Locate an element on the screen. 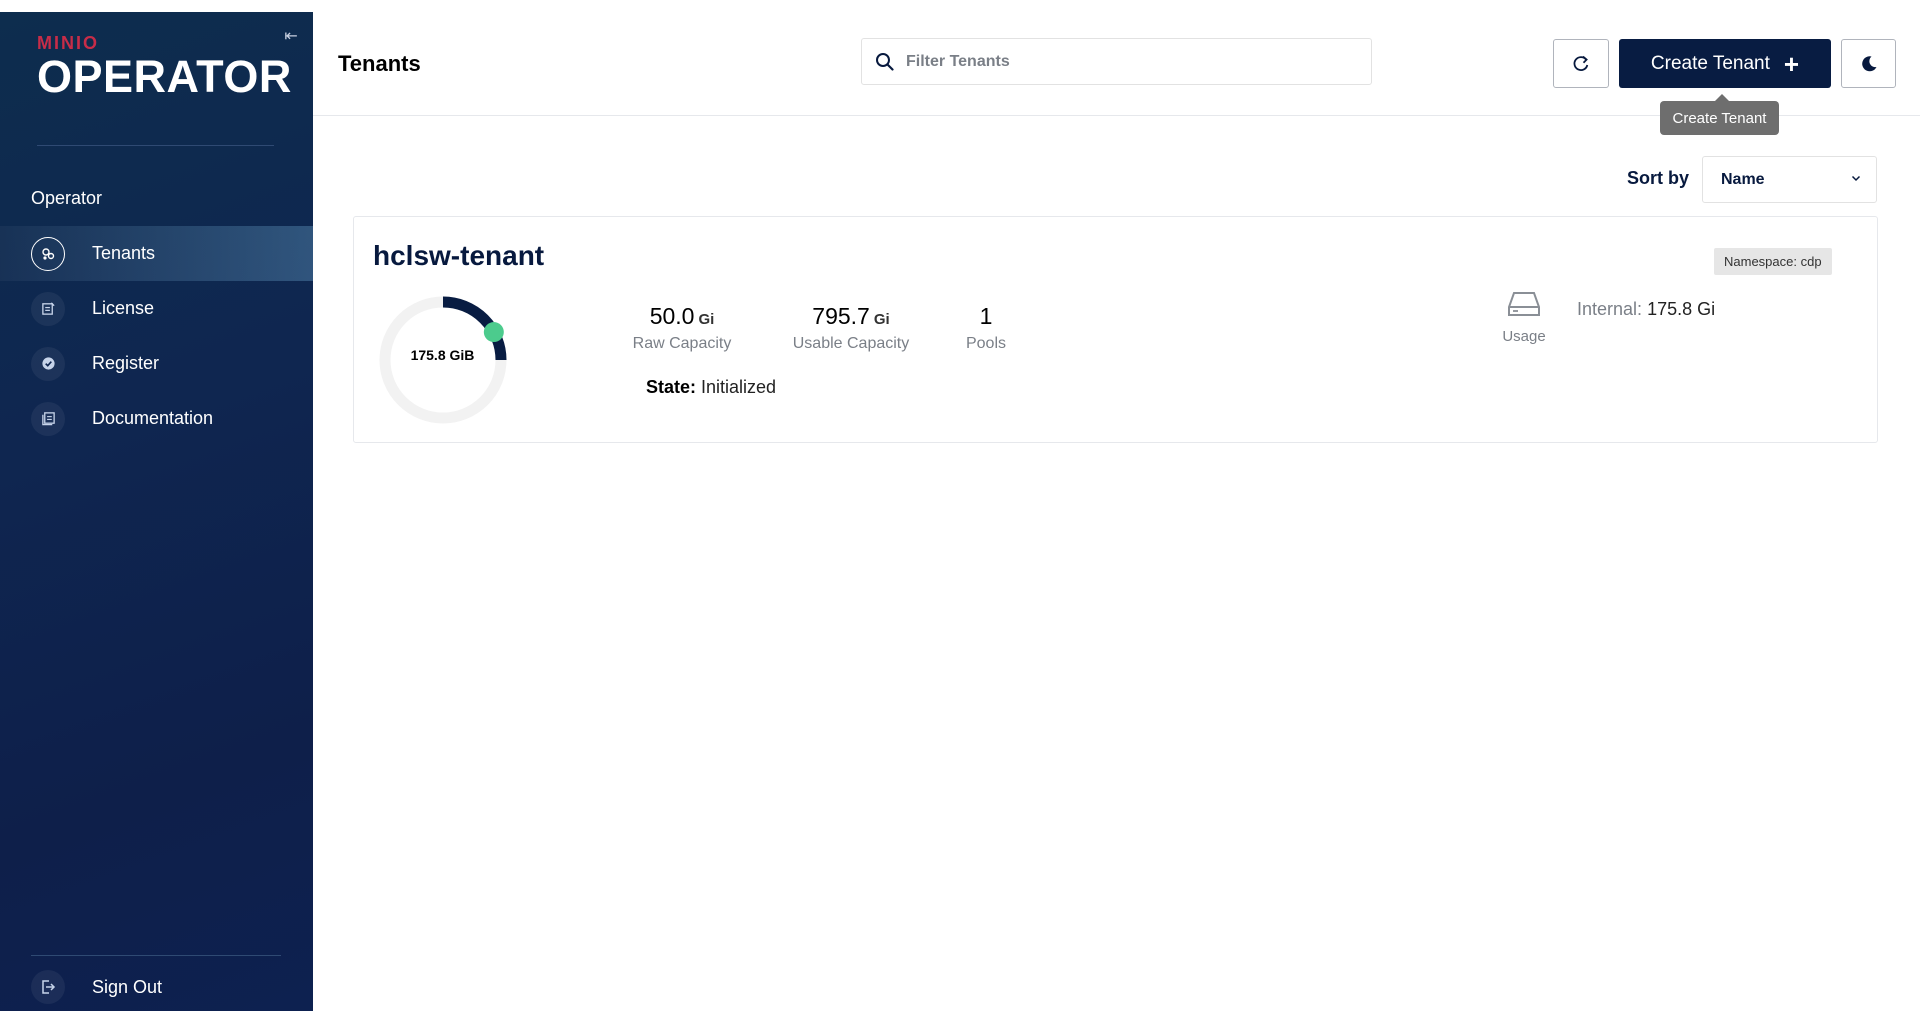  search-icon is located at coordinates (885, 61).